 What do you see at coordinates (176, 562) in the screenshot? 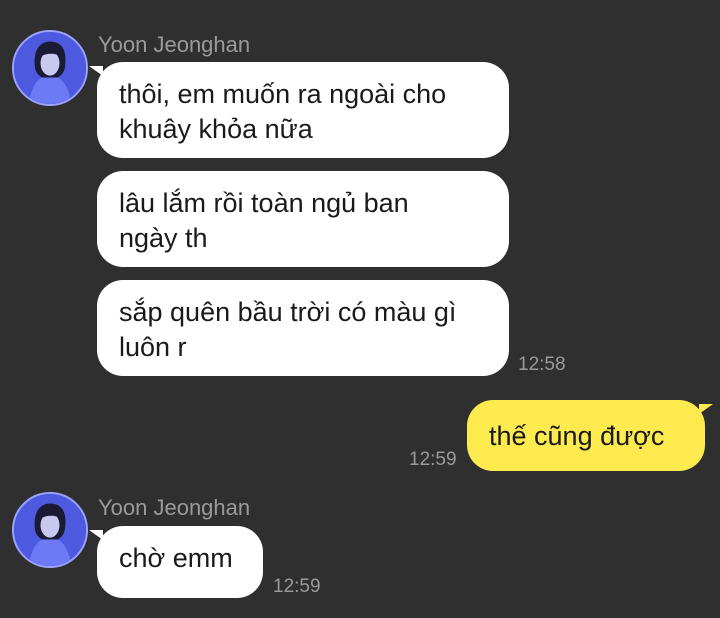
I see `message-bubble: chờ emm` at bounding box center [176, 562].